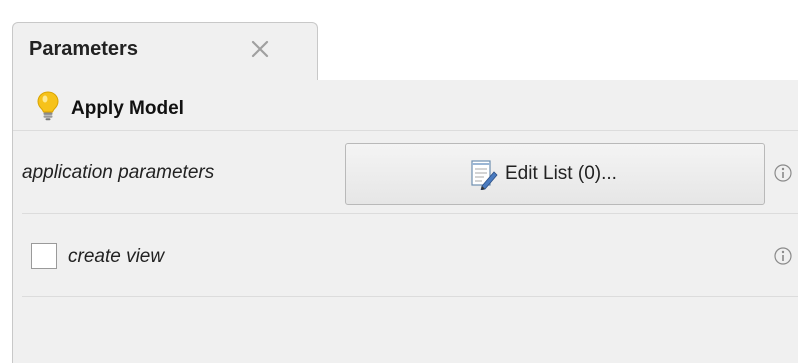  Describe the element at coordinates (116, 256) in the screenshot. I see `param-label-create-view: create view` at that location.